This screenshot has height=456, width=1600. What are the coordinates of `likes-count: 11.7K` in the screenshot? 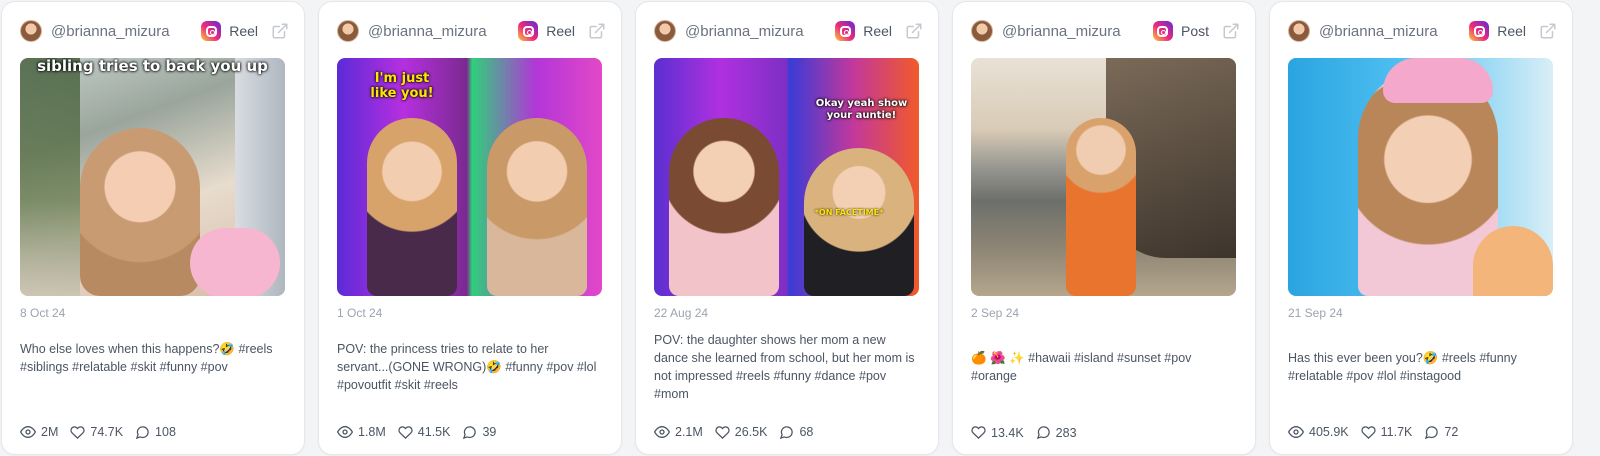 It's located at (1396, 432).